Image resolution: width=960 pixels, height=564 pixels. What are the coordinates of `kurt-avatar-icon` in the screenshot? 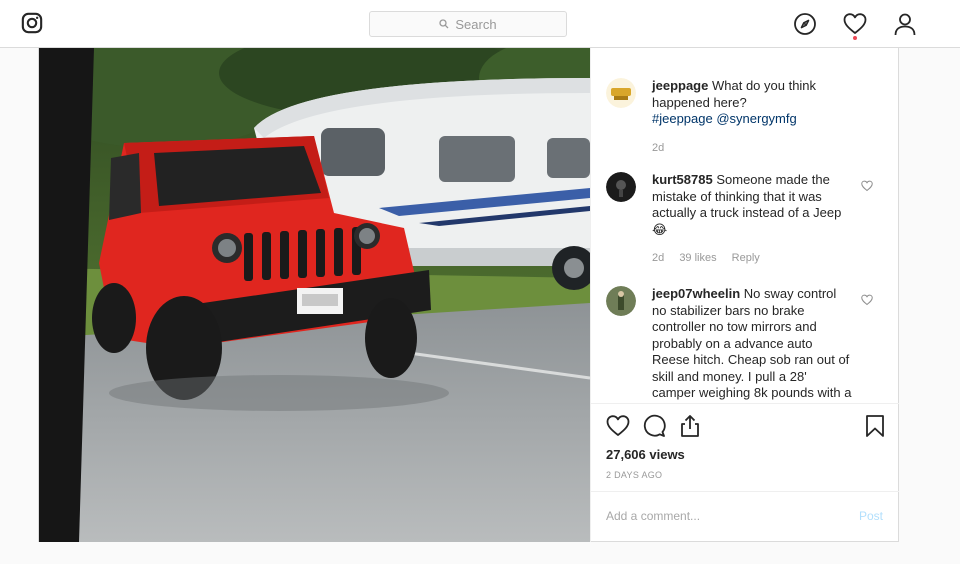 It's located at (621, 187).